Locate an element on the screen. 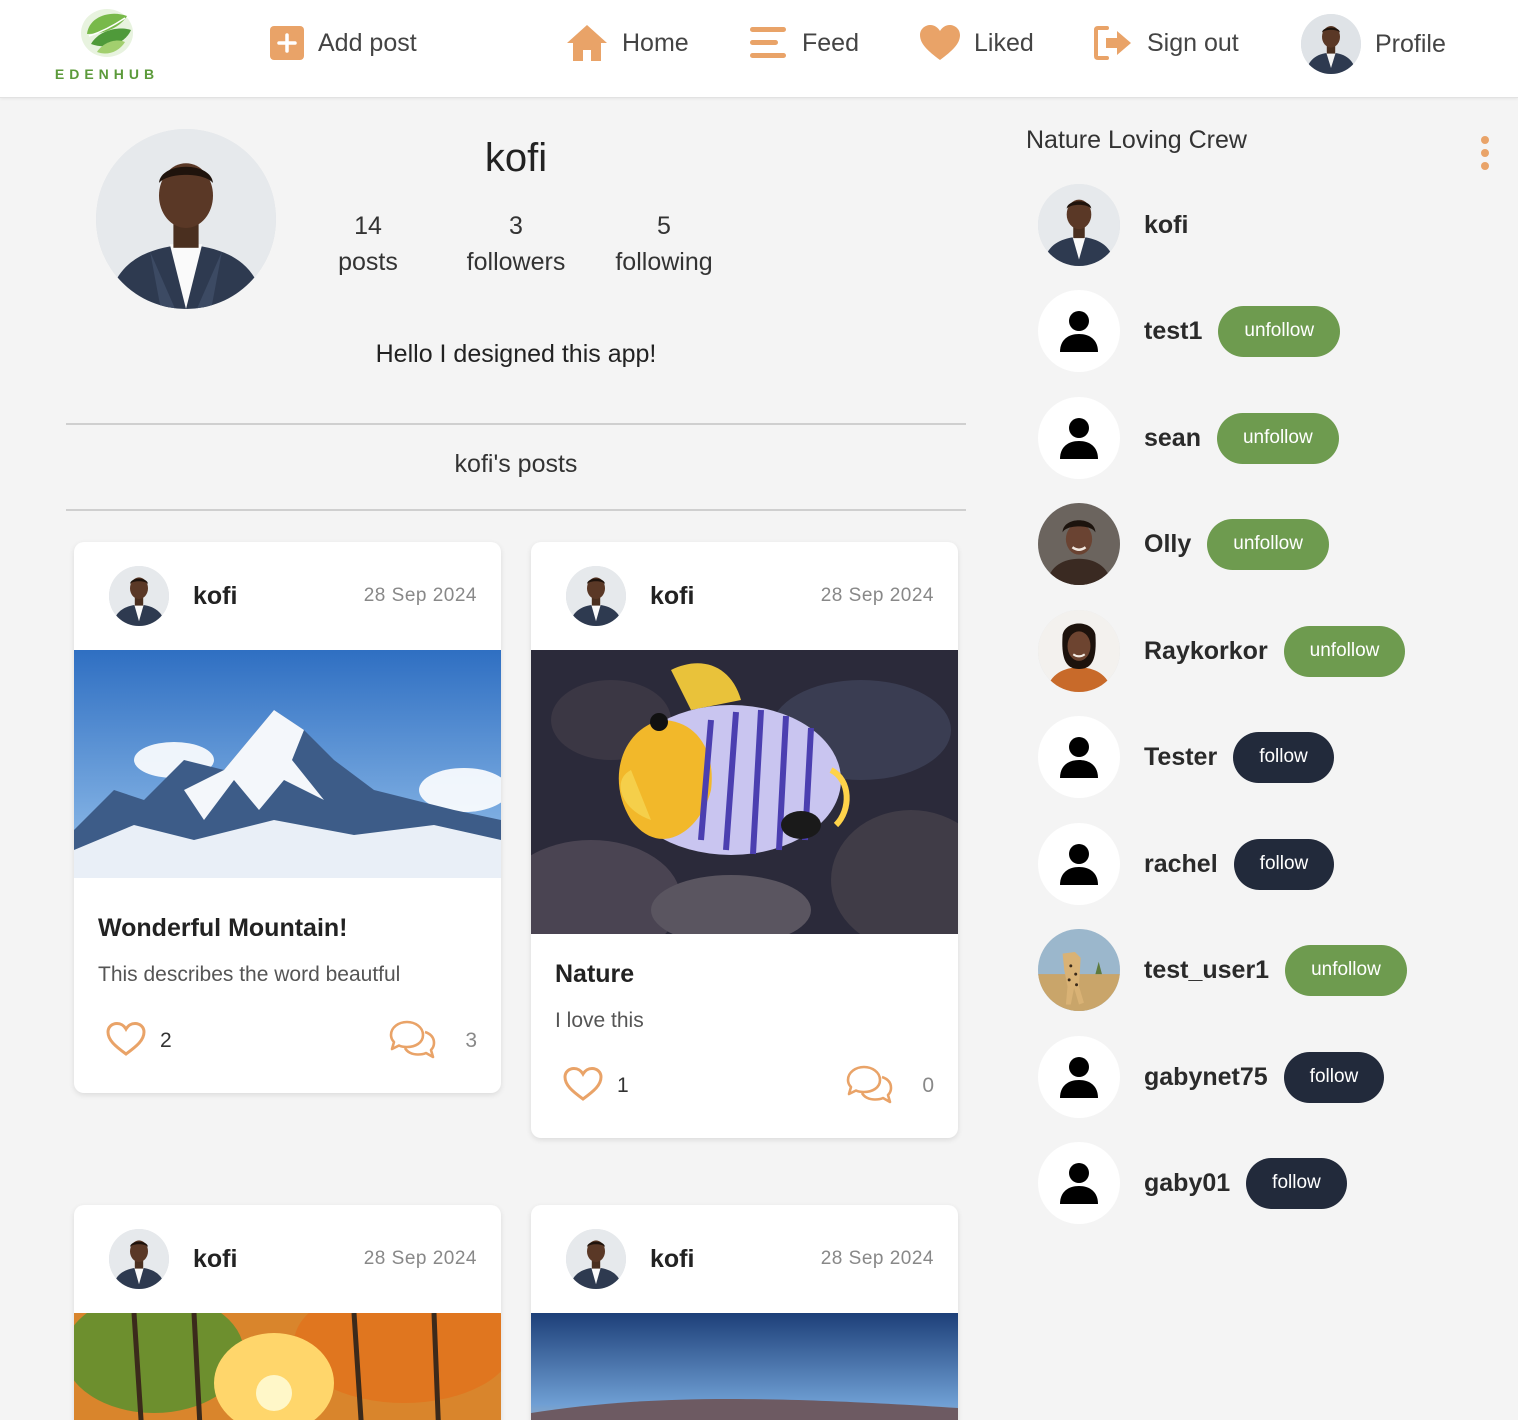 Image resolution: width=1518 pixels, height=1420 pixels. nav-add-post: Add post is located at coordinates (343, 43).